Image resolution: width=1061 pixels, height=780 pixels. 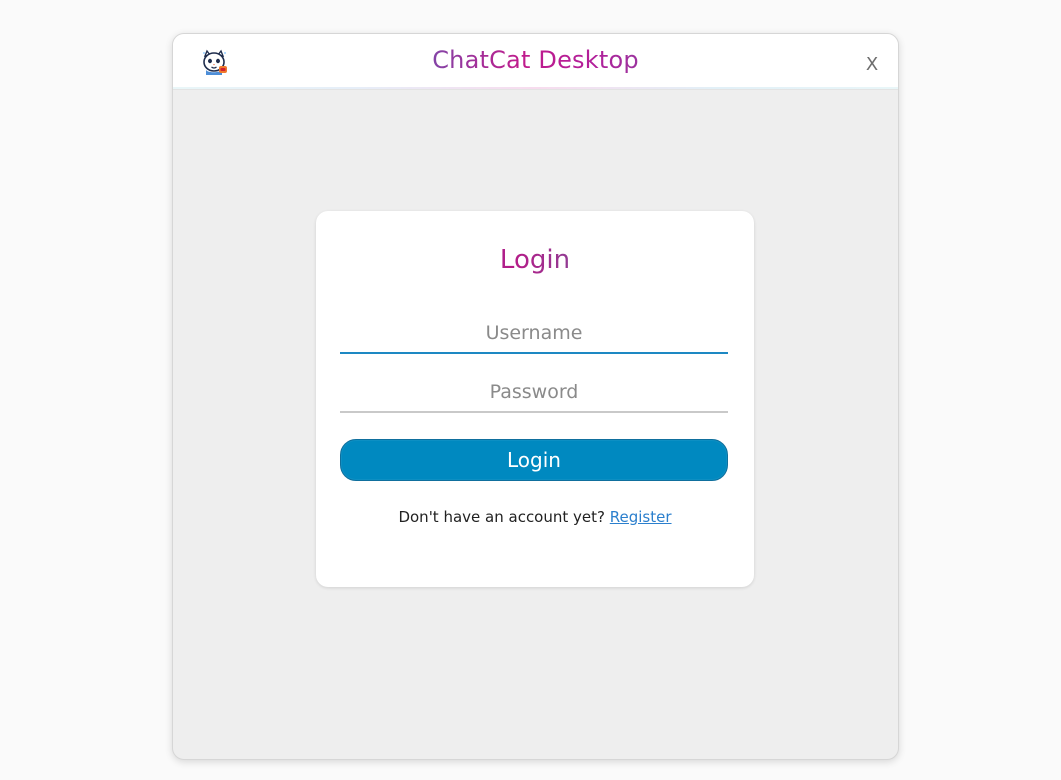 I want to click on login-button: Login, so click(x=534, y=460).